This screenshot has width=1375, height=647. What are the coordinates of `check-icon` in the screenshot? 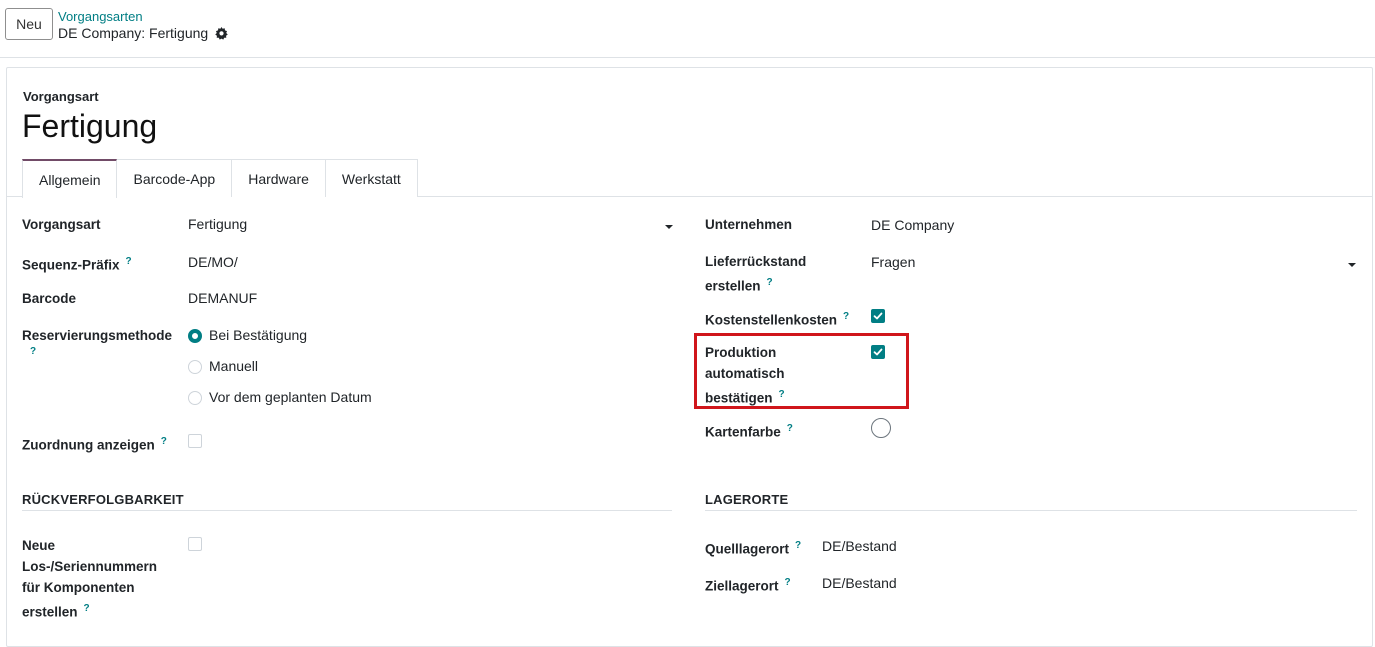 It's located at (878, 316).